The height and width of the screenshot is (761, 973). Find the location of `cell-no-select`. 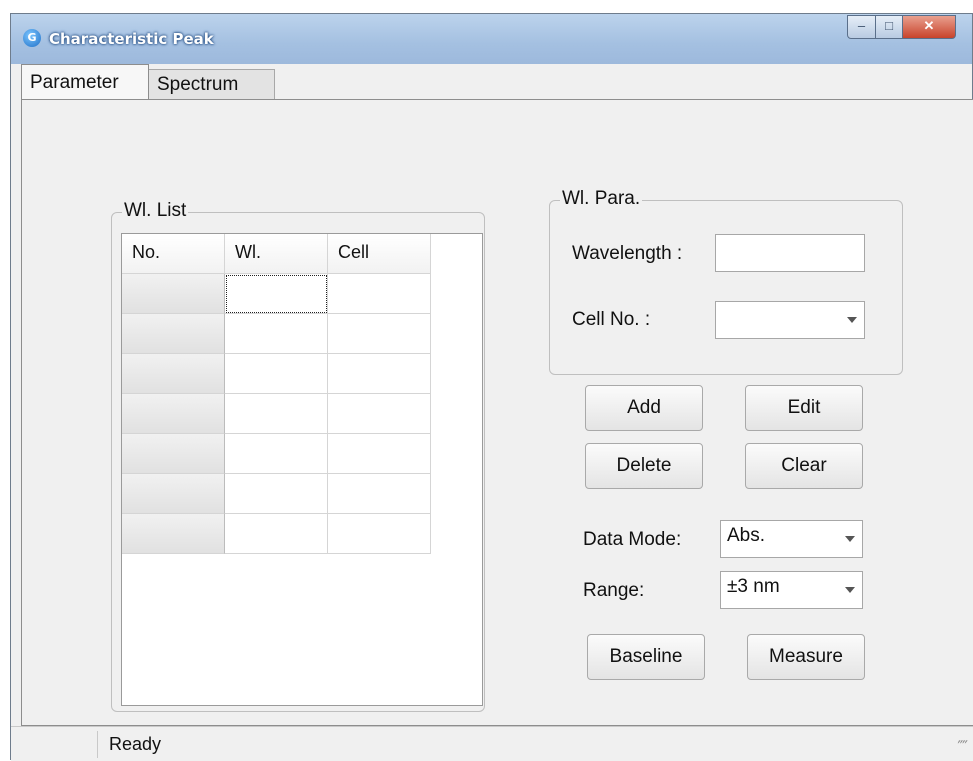

cell-no-select is located at coordinates (790, 320).